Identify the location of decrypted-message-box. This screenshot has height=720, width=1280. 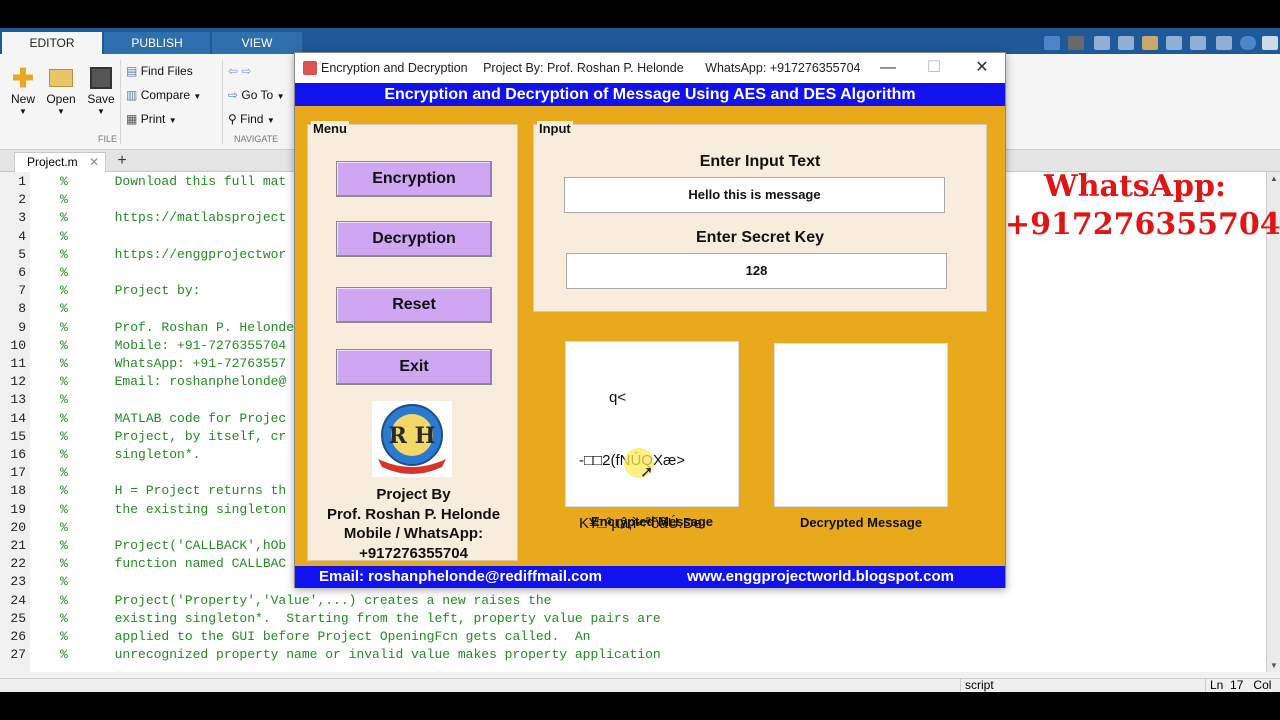
(861, 425).